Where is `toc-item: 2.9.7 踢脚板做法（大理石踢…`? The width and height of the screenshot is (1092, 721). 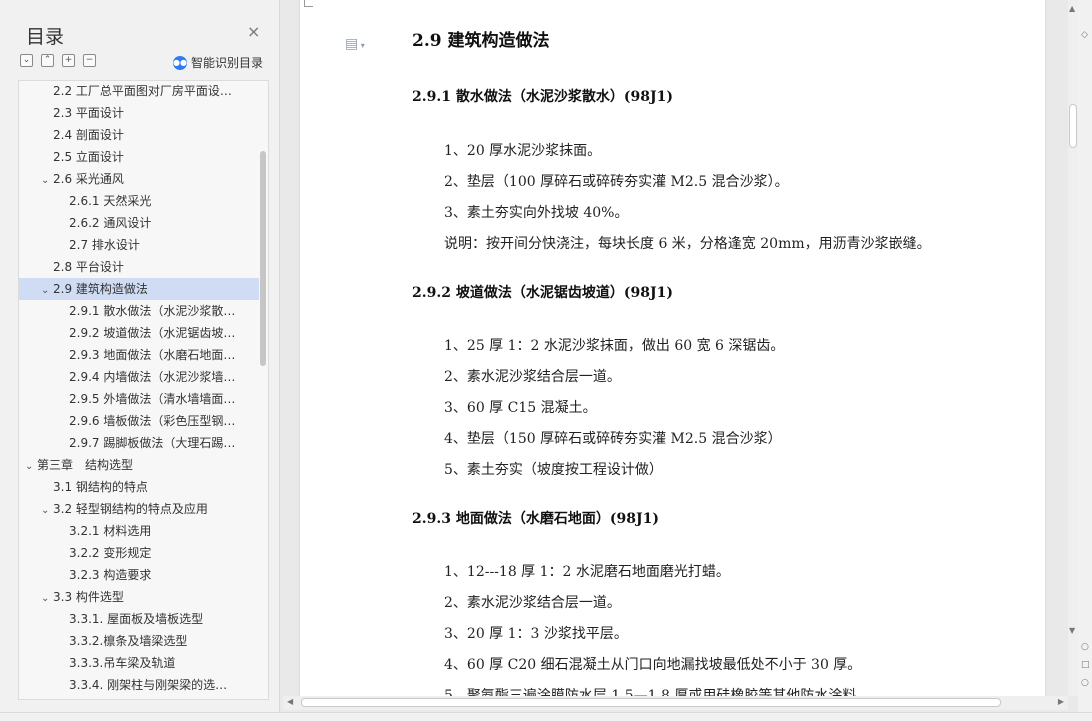
toc-item: 2.9.7 踢脚板做法（大理石踢… is located at coordinates (139, 443).